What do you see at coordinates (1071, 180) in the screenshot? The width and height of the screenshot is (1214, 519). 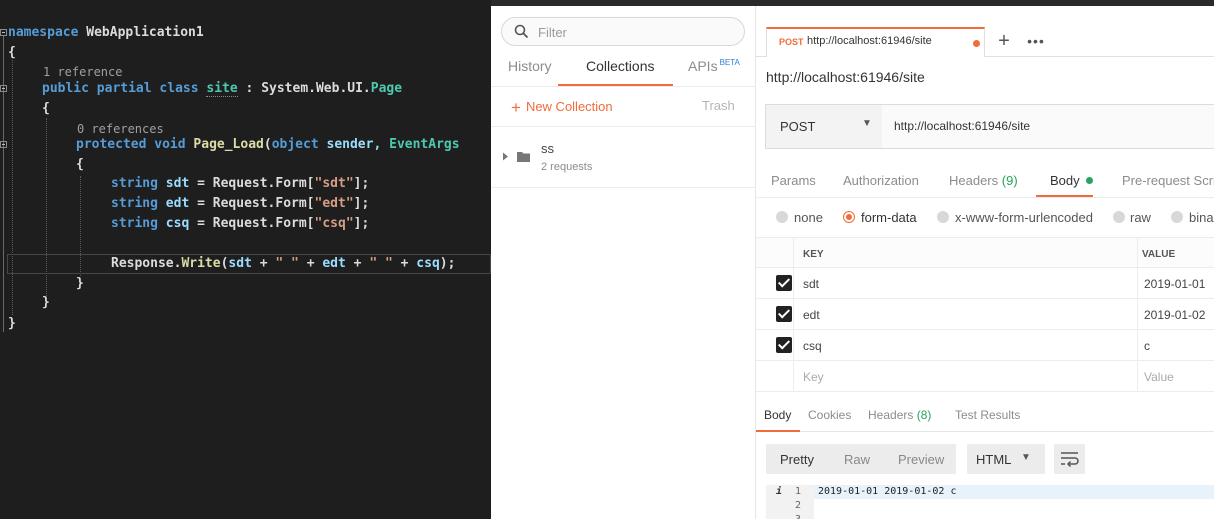 I see `tab-body: Body` at bounding box center [1071, 180].